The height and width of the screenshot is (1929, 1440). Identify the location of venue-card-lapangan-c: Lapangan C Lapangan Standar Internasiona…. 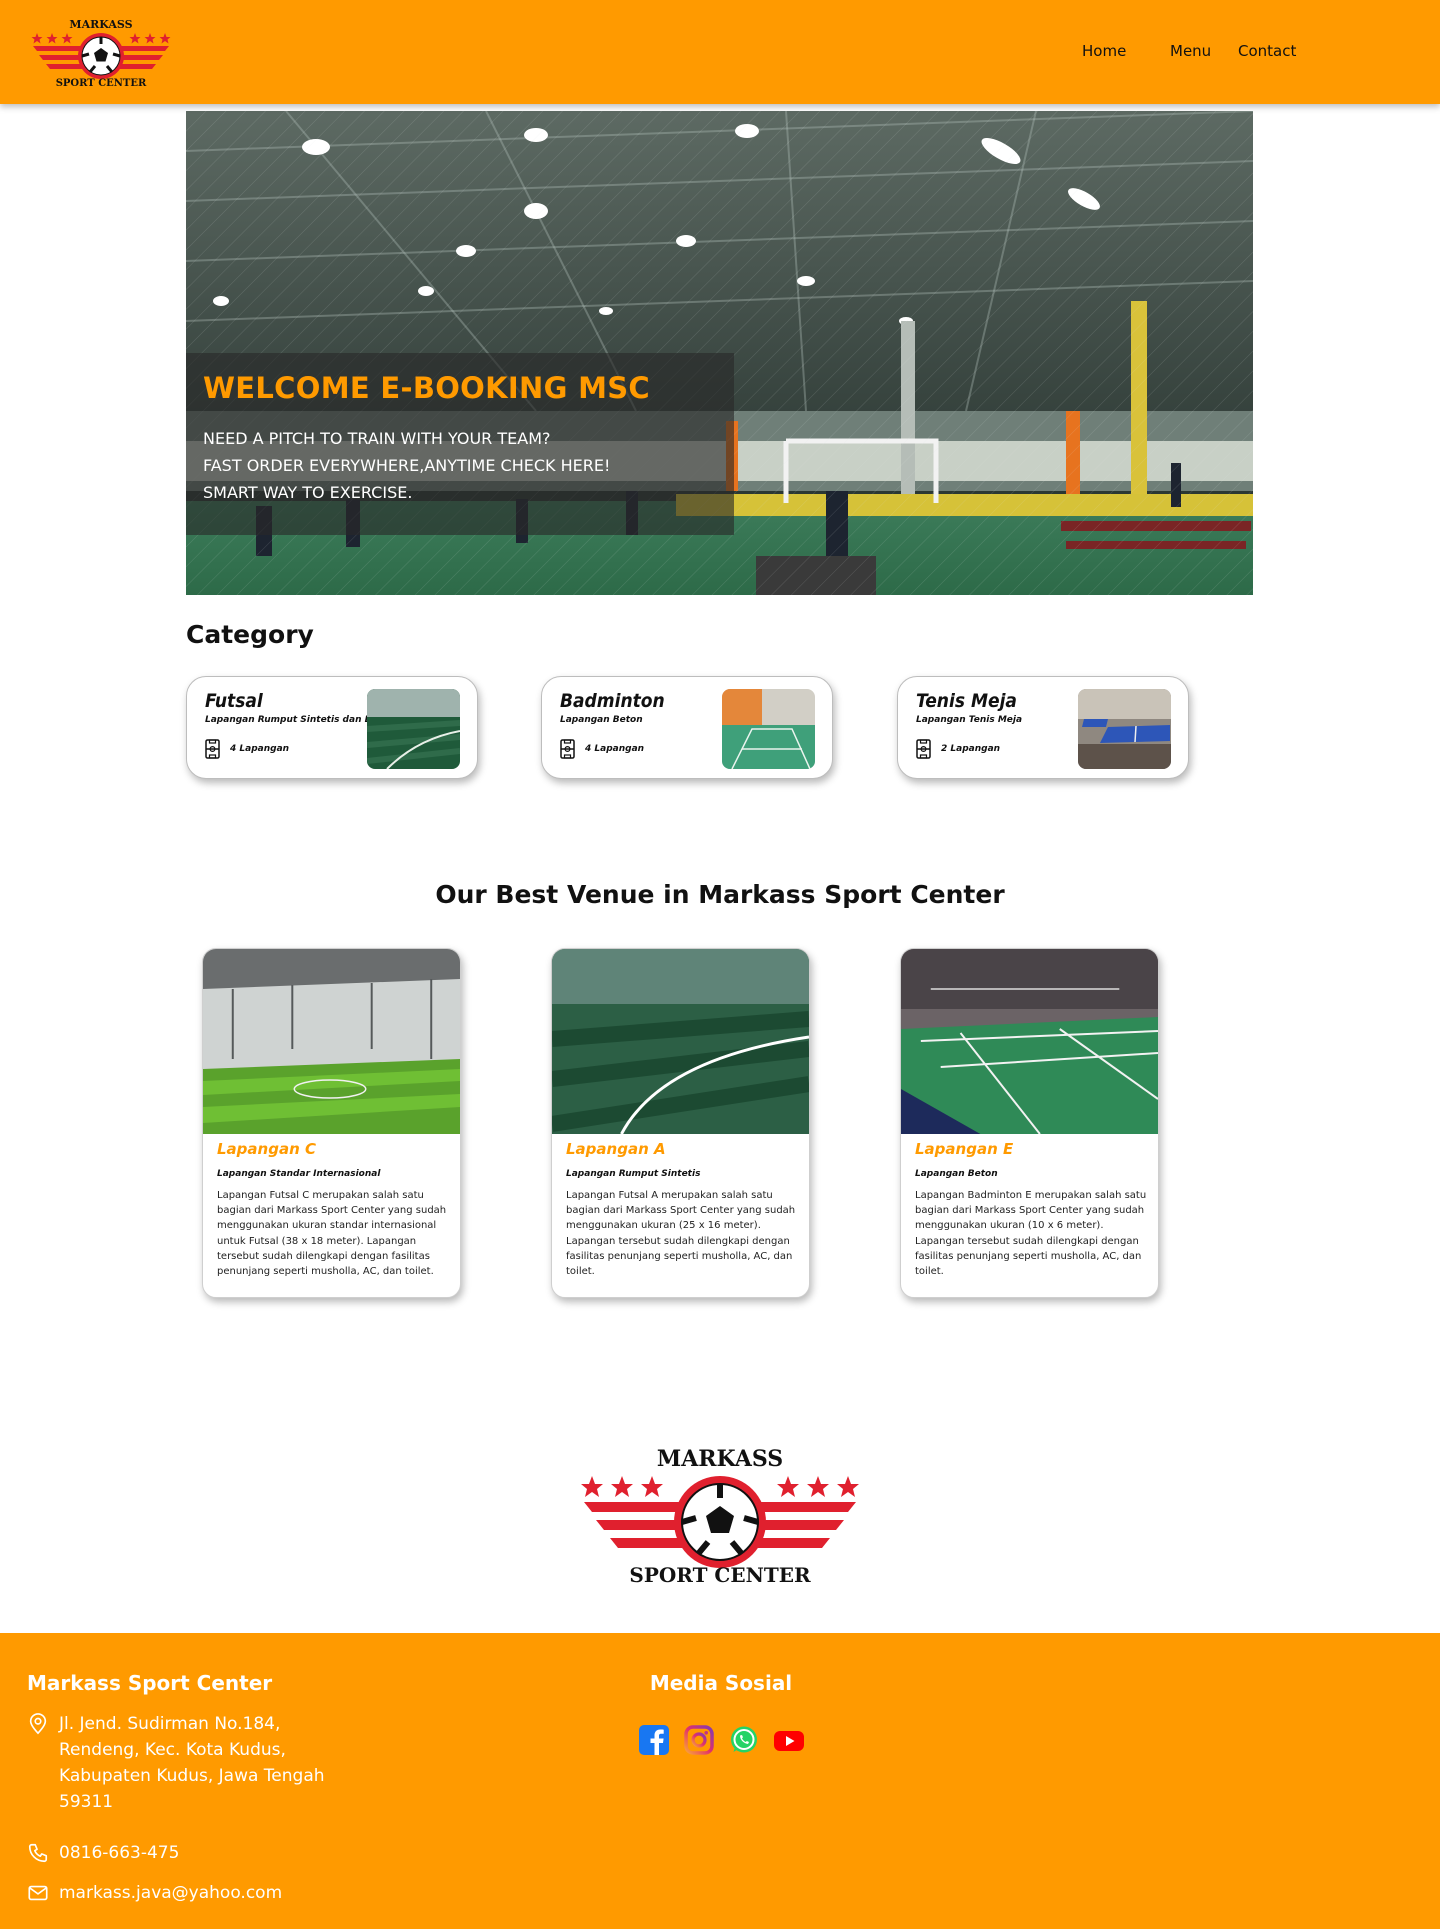
(331, 1123).